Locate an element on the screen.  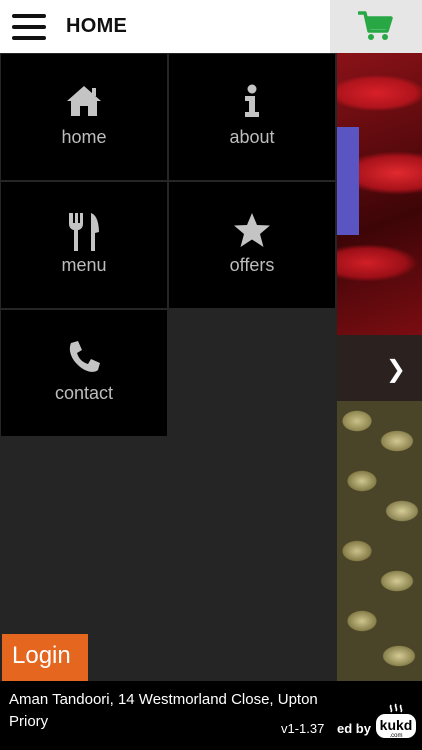
page-title: HOME is located at coordinates (97, 26).